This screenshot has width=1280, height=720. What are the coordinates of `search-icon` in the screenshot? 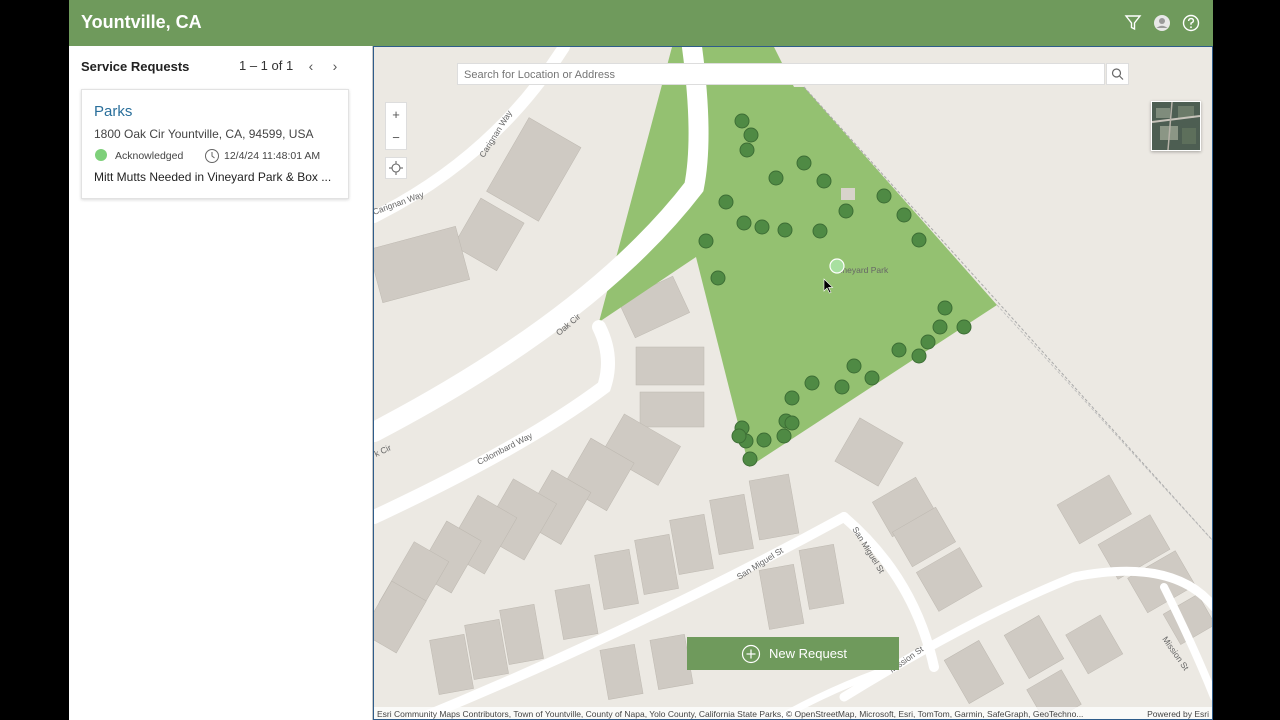 It's located at (1117, 74).